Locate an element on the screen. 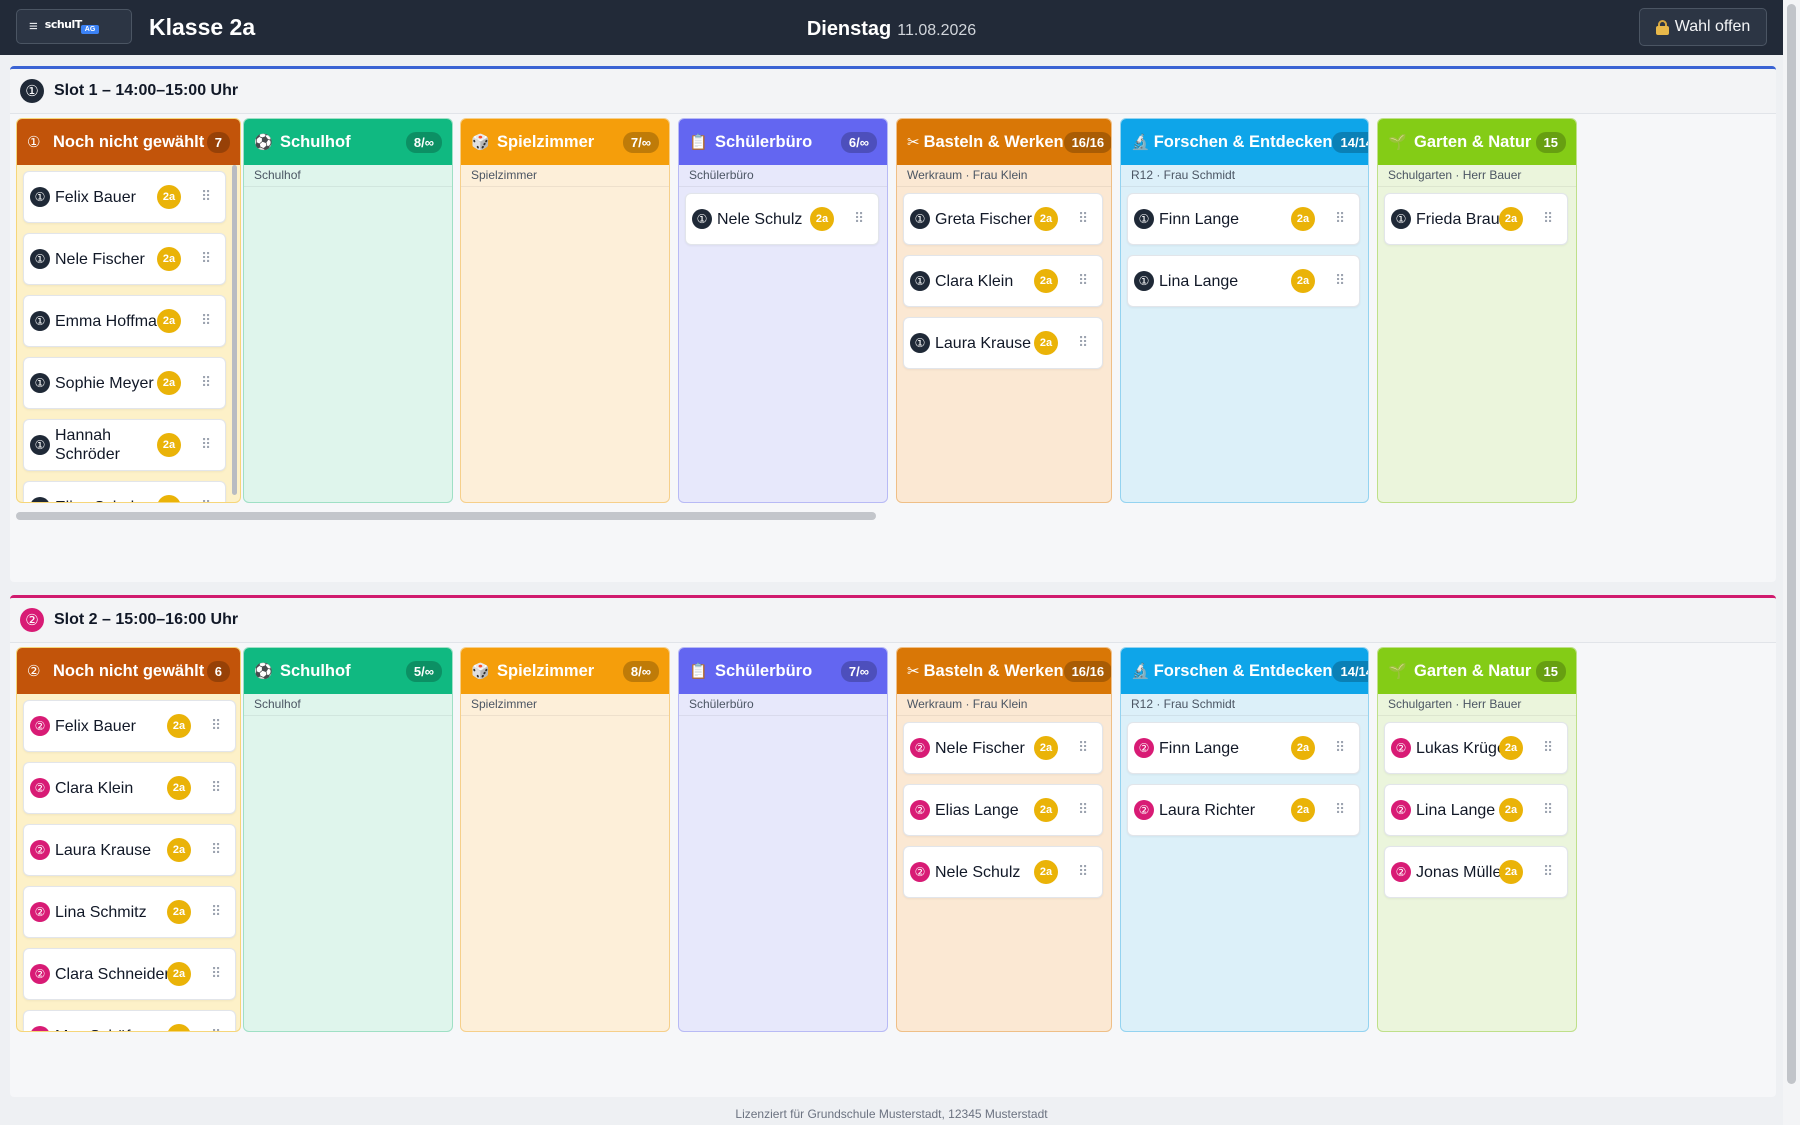 The image size is (1800, 1125). slot-header: ② Slot 2 – 15:00–16:00 Uhr is located at coordinates (893, 620).